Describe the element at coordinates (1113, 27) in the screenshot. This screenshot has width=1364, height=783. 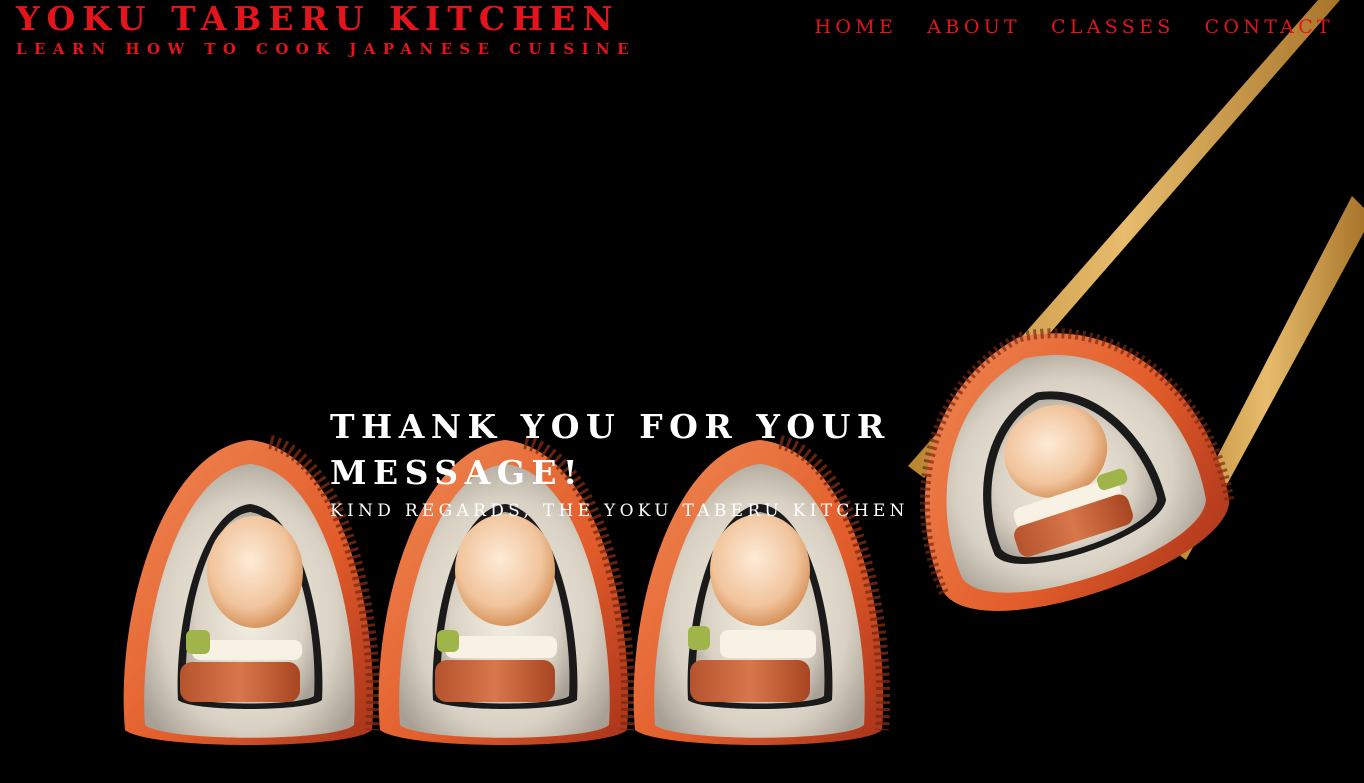
I see `nav-link-classes: CLASSES` at that location.